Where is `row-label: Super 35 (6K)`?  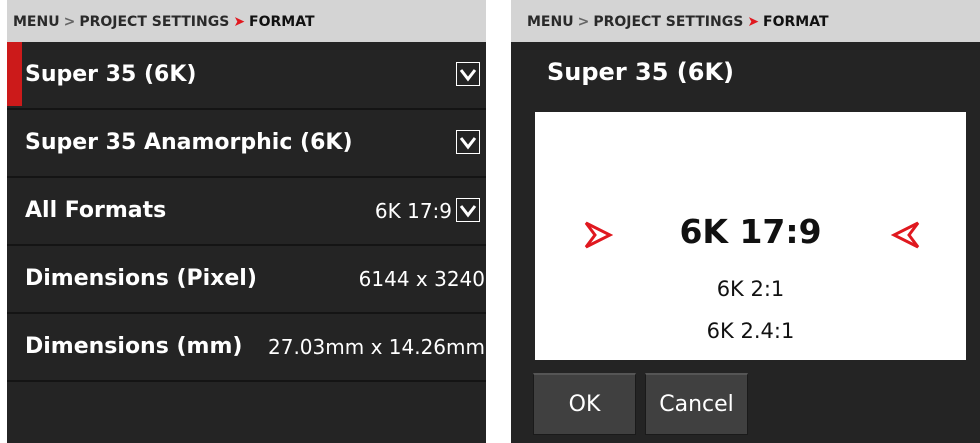
row-label: Super 35 (6K) is located at coordinates (111, 74).